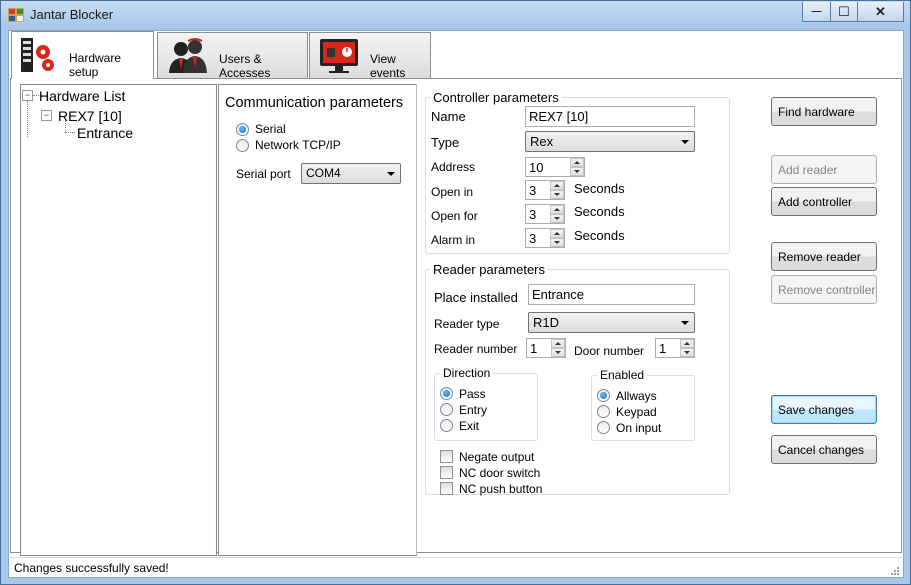 This screenshot has height=585, width=911. I want to click on find-hardware-button: Find hardware, so click(824, 111).